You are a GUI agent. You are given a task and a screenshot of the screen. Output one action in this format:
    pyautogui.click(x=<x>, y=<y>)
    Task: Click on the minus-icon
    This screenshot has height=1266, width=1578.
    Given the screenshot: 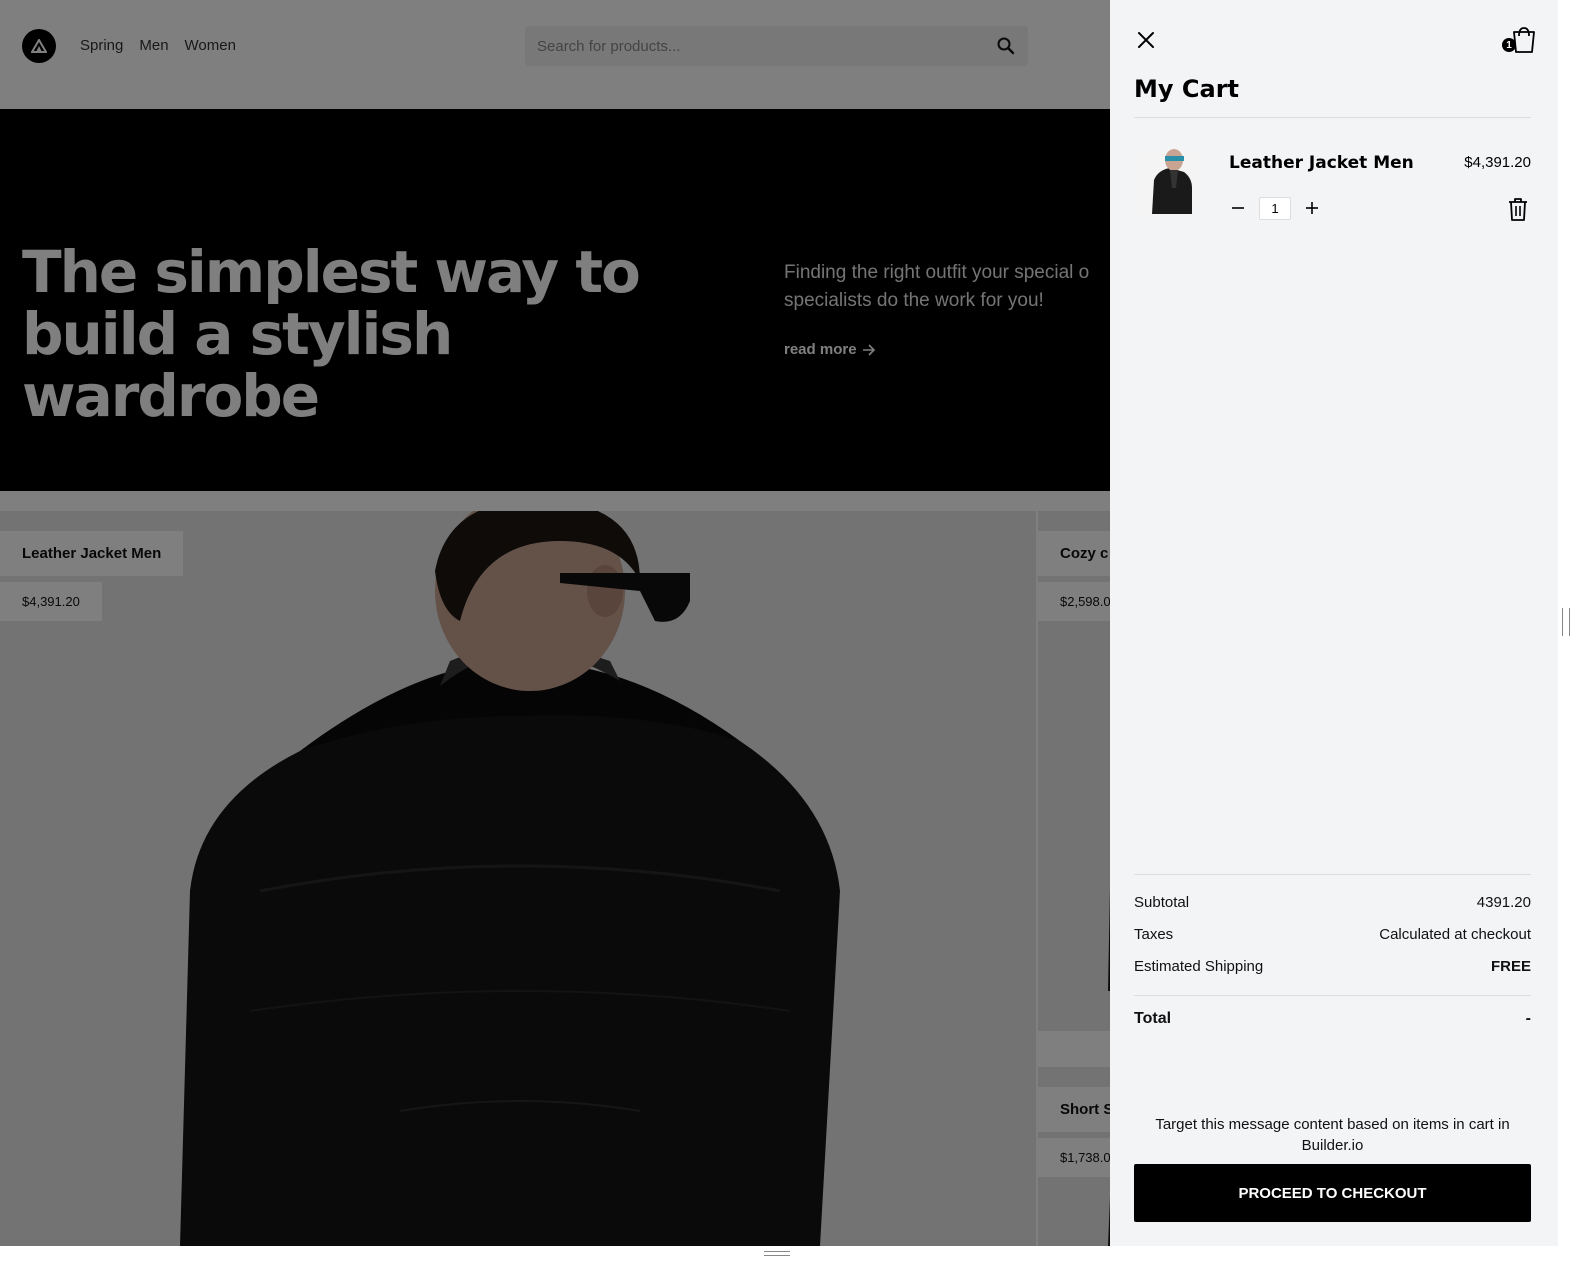 What is the action you would take?
    pyautogui.click(x=1238, y=208)
    